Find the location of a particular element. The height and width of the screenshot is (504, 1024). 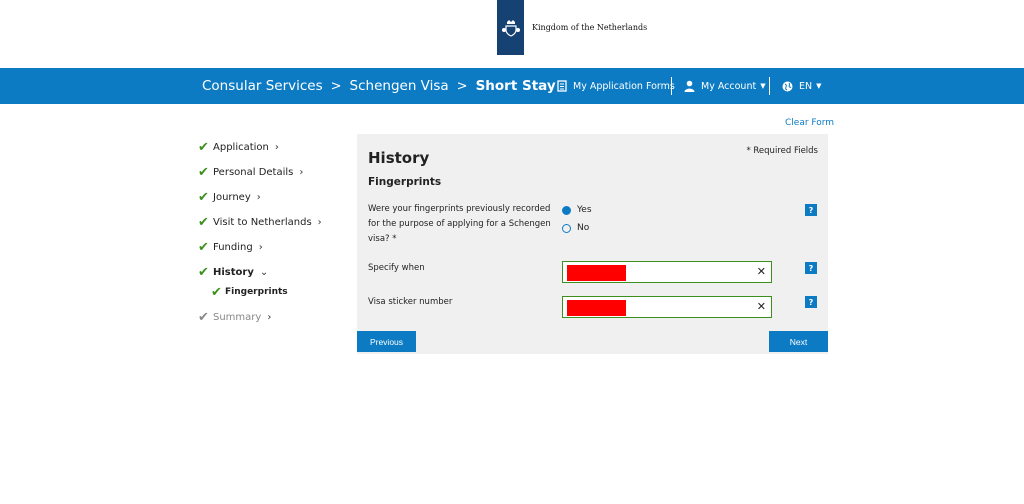

breadcrumb-consular-services: Consular Services is located at coordinates (262, 86).